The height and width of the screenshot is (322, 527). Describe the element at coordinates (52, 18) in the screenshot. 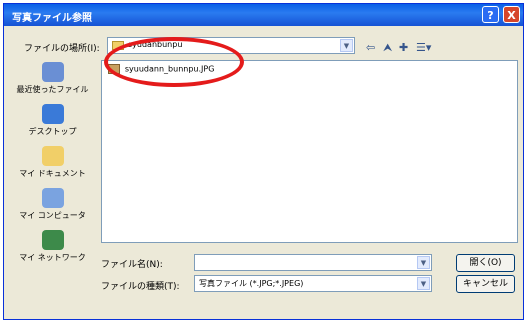

I see `dialog-title: 写真ファイル参照` at that location.